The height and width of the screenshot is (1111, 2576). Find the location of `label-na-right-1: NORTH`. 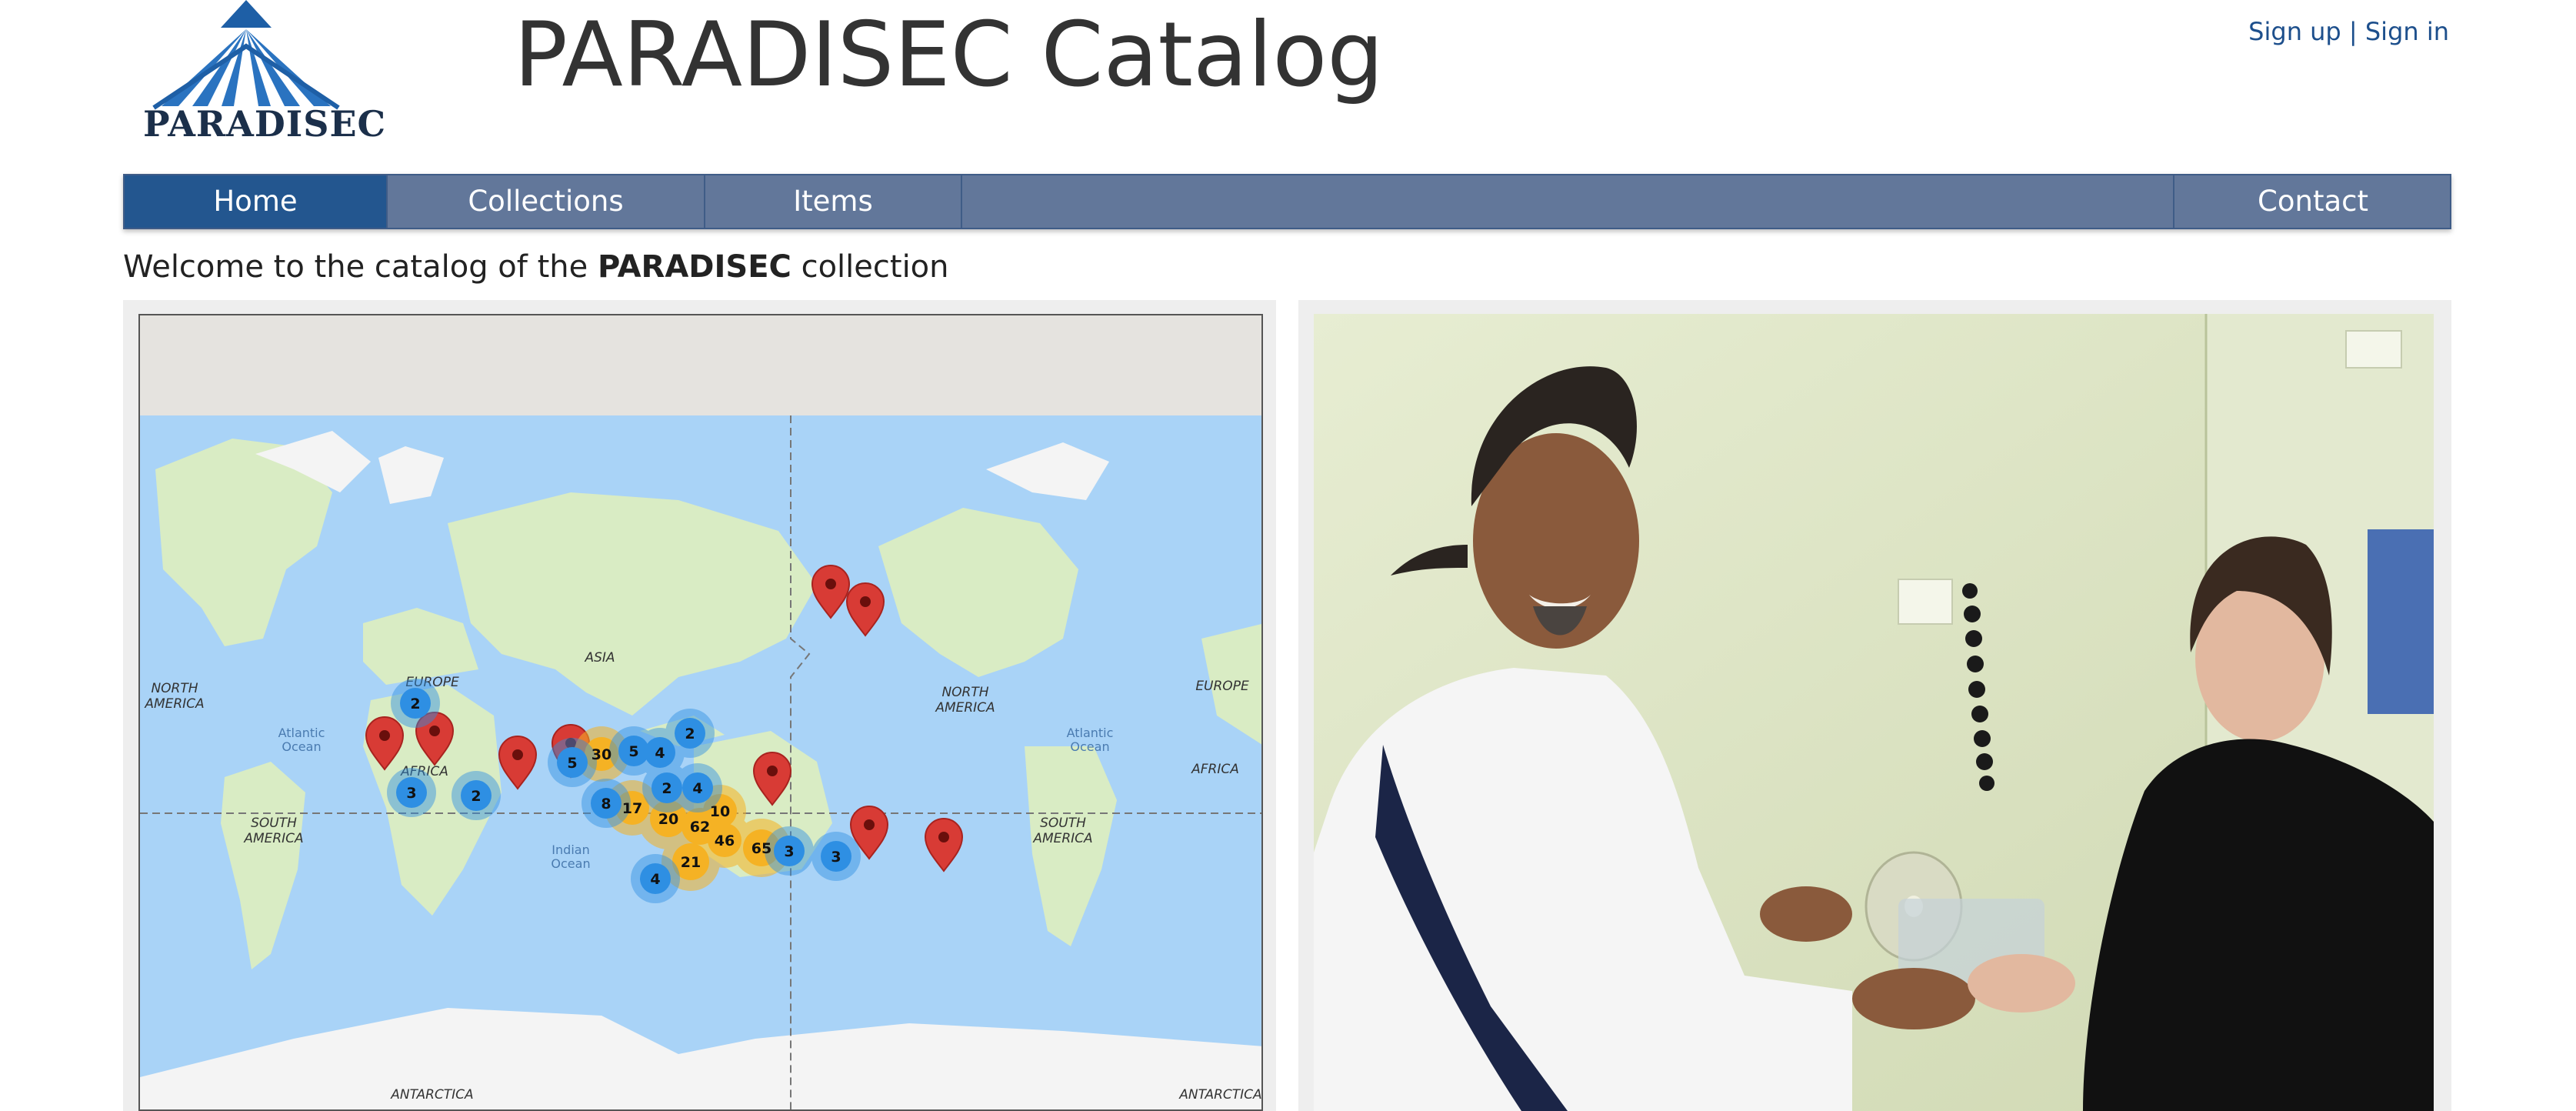

label-na-right-1: NORTH is located at coordinates (964, 692).